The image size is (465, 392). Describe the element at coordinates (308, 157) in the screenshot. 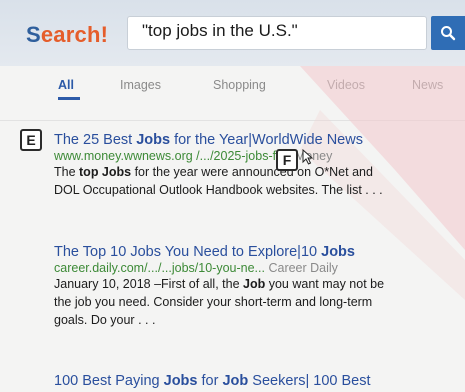

I see `mouse-cursor-icon` at that location.